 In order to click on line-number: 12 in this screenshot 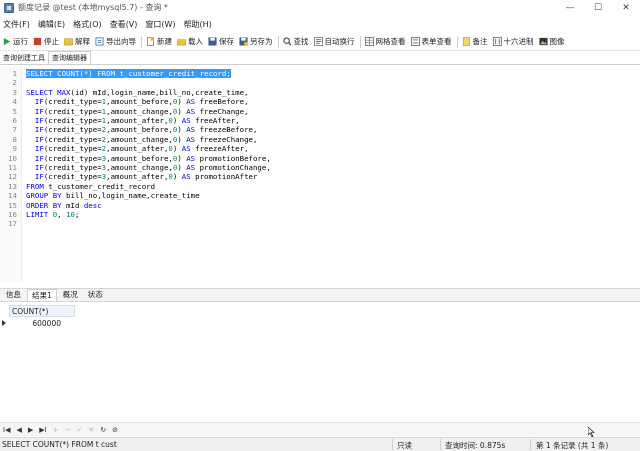, I will do `click(12, 177)`.